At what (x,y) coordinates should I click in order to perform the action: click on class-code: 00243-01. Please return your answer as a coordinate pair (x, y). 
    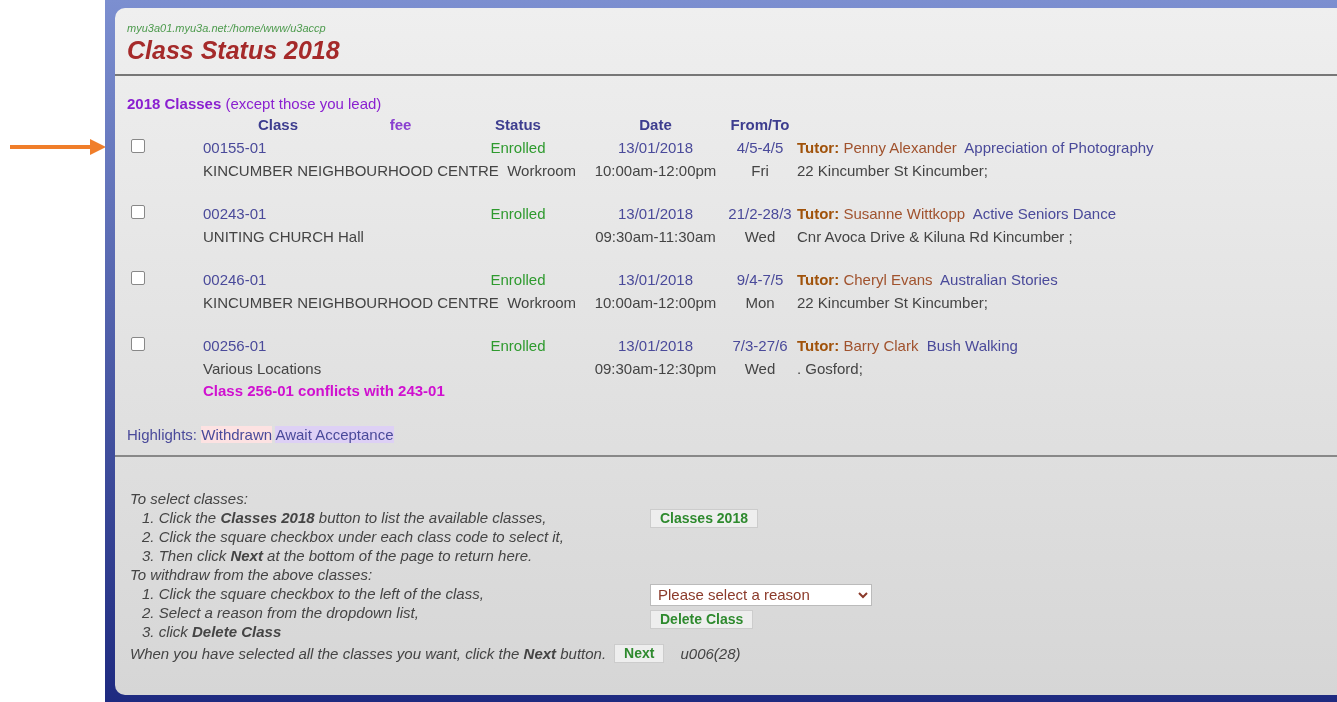
    Looking at the image, I should click on (235, 213).